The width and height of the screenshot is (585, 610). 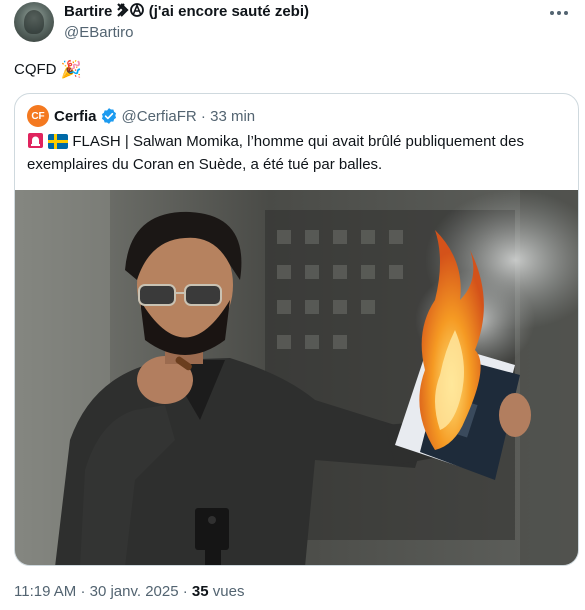 I want to click on name-symbol-icon, so click(x=132, y=11).